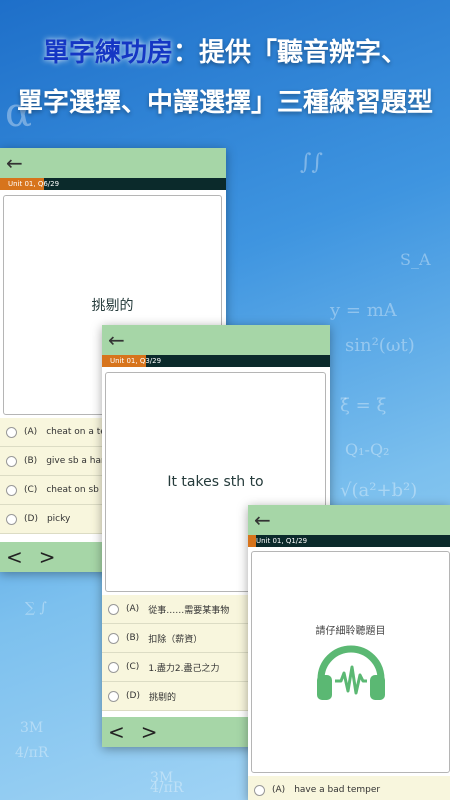 This screenshot has height=800, width=450. Describe the element at coordinates (113, 184) in the screenshot. I see `unit-progress-bar: Unit 01, Q6/29` at that location.